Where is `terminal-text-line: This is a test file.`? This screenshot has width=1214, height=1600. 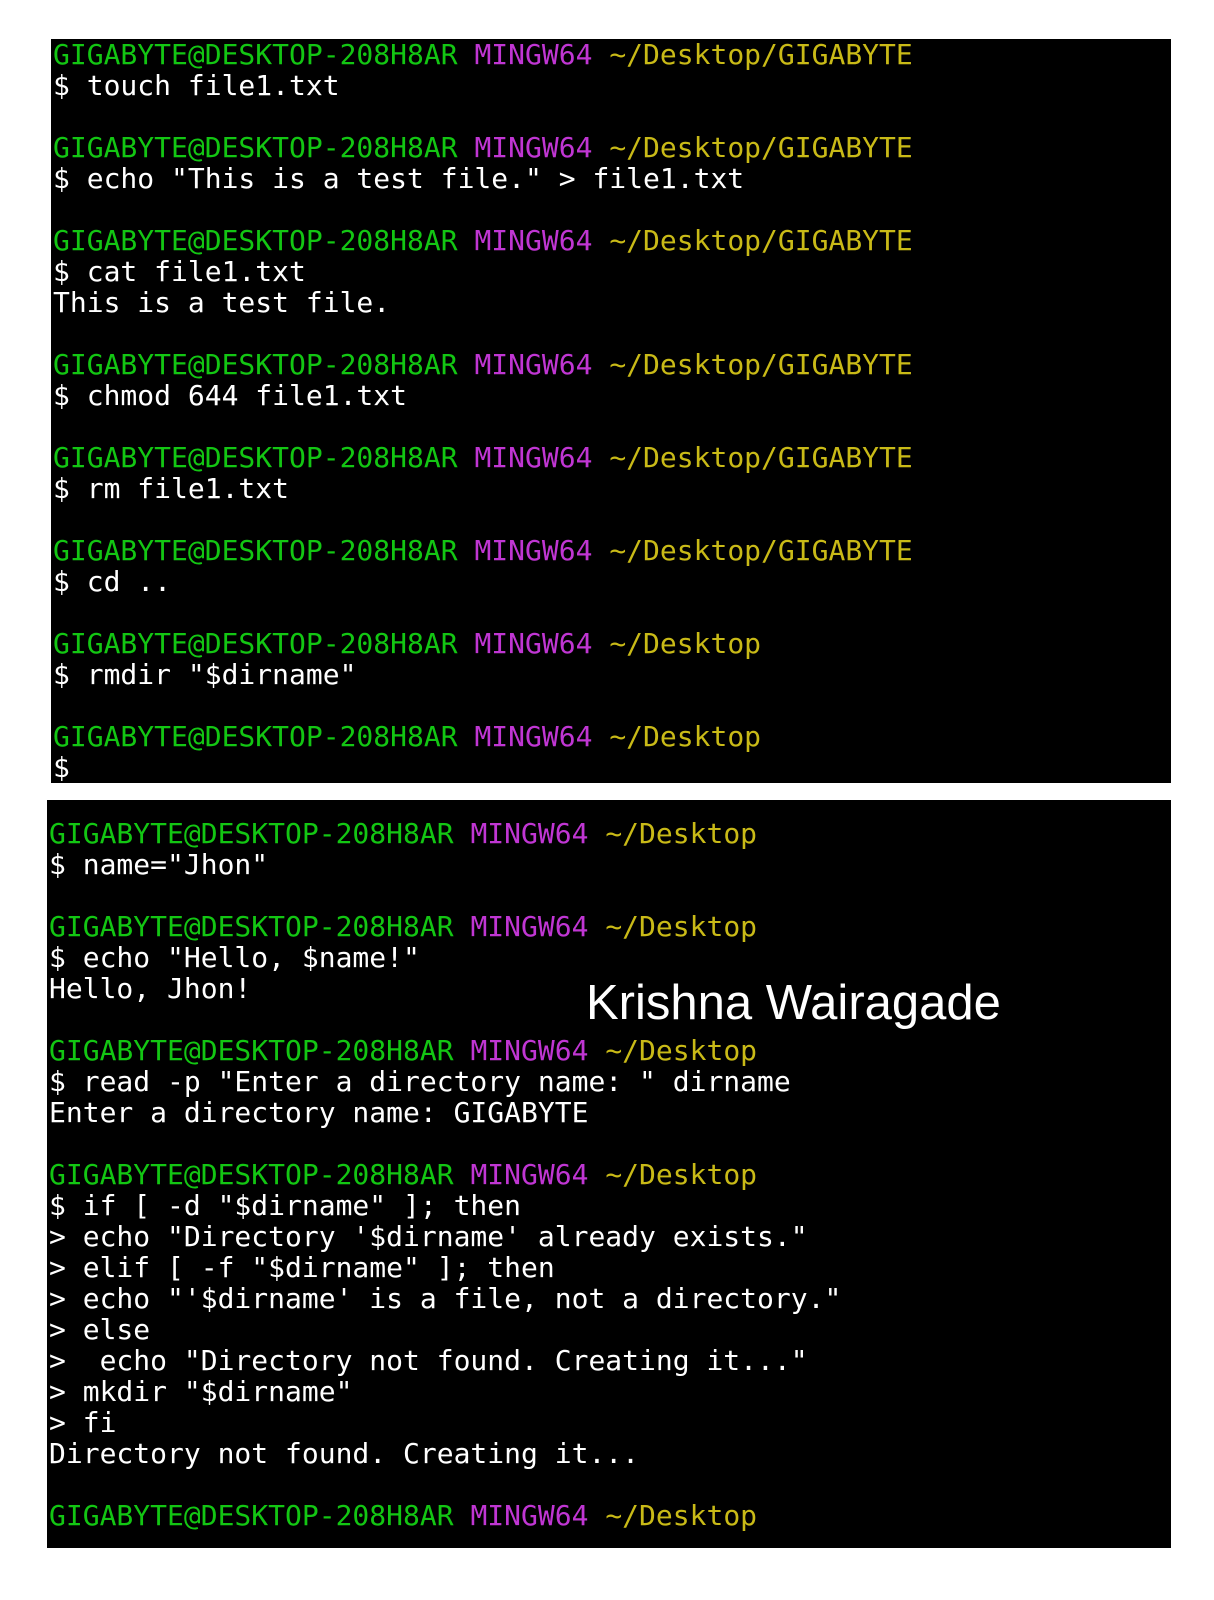
terminal-text-line: This is a test file. is located at coordinates (222, 302).